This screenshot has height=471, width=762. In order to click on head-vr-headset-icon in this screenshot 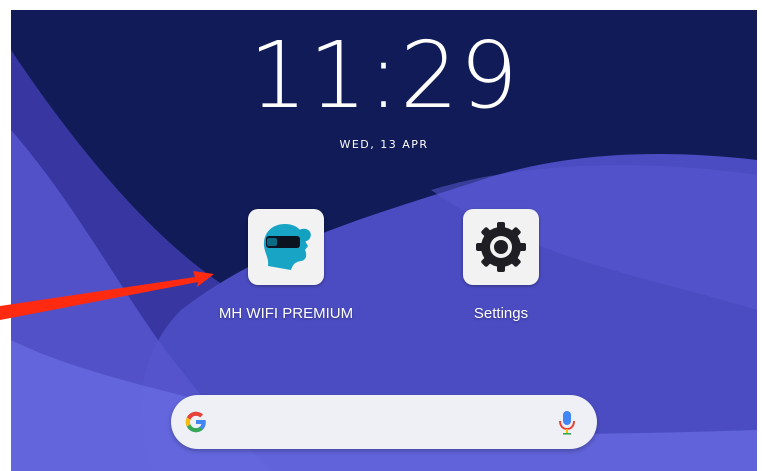, I will do `click(287, 247)`.